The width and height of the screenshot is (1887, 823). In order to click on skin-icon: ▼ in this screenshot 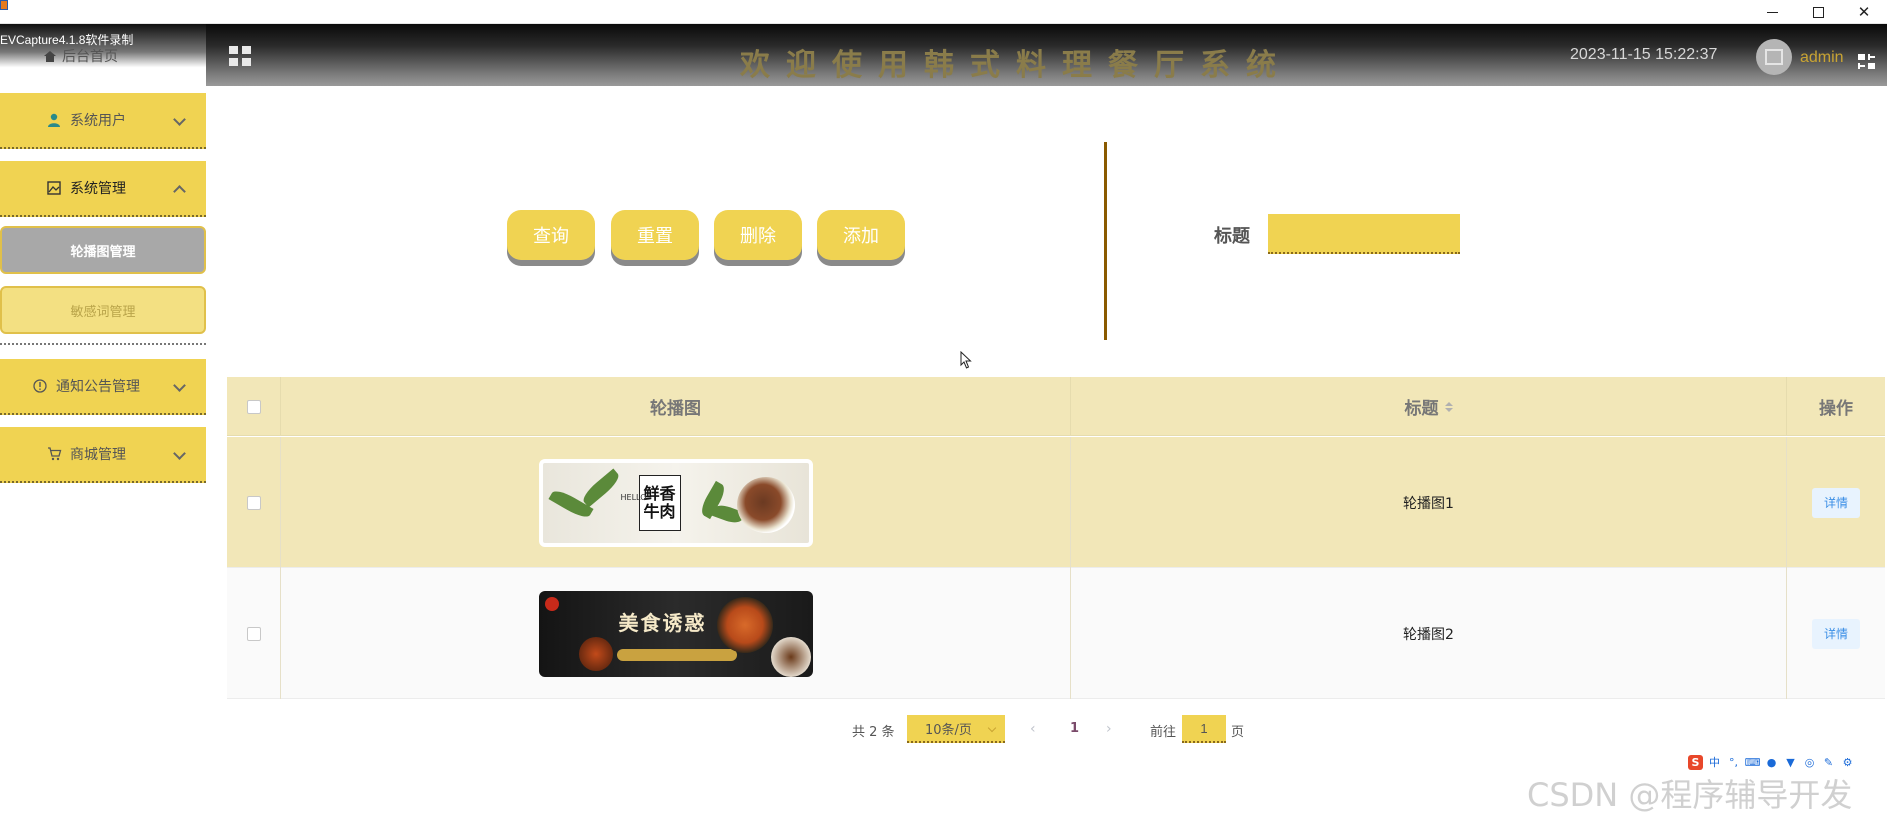, I will do `click(1790, 762)`.